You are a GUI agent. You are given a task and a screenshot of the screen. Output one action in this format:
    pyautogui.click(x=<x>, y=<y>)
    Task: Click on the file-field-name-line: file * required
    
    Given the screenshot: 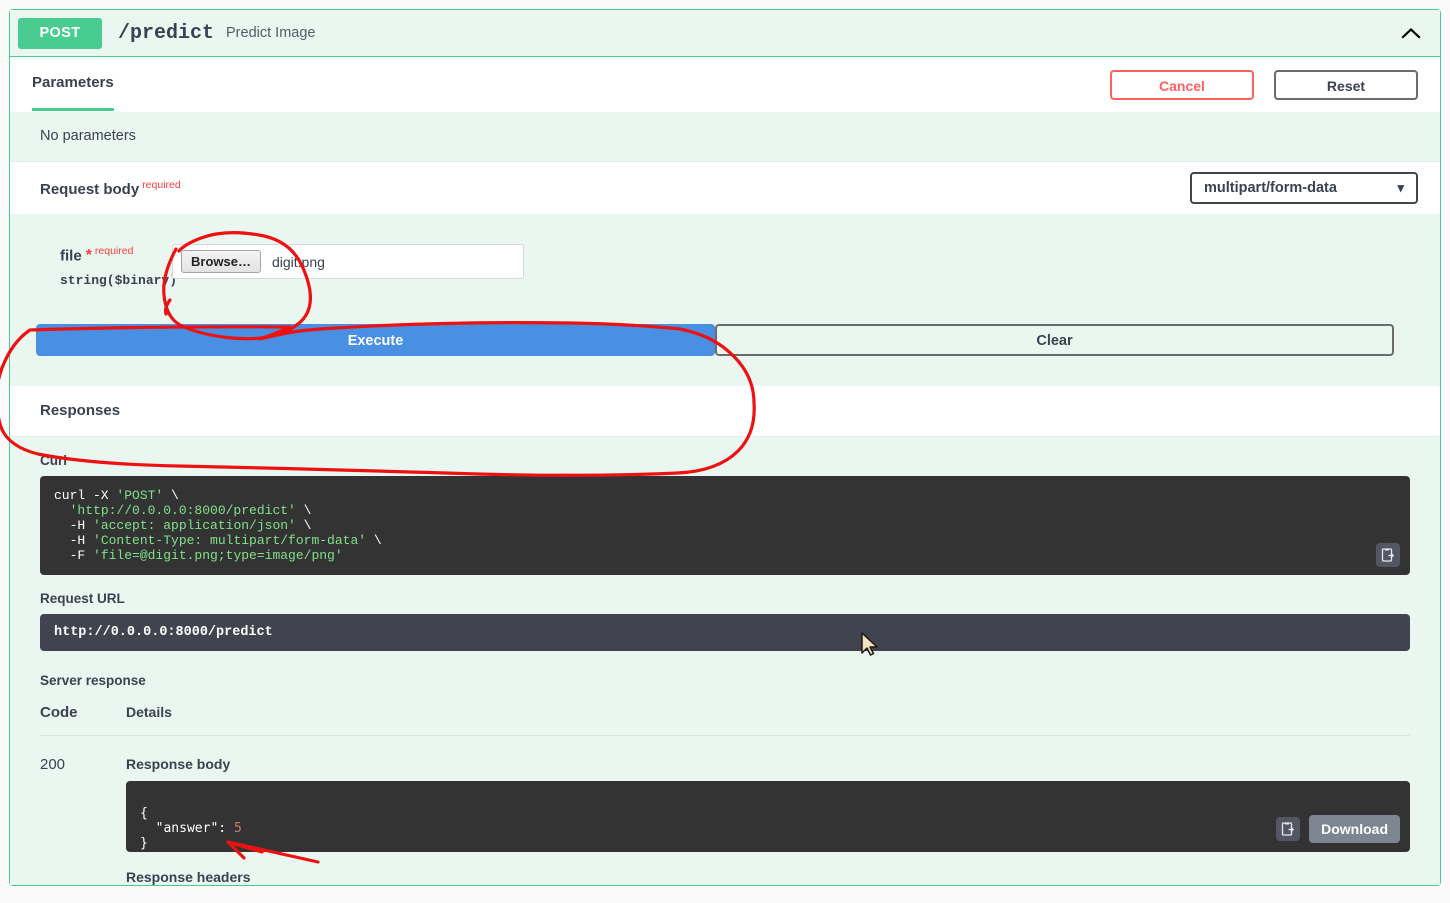 What is the action you would take?
    pyautogui.click(x=116, y=255)
    